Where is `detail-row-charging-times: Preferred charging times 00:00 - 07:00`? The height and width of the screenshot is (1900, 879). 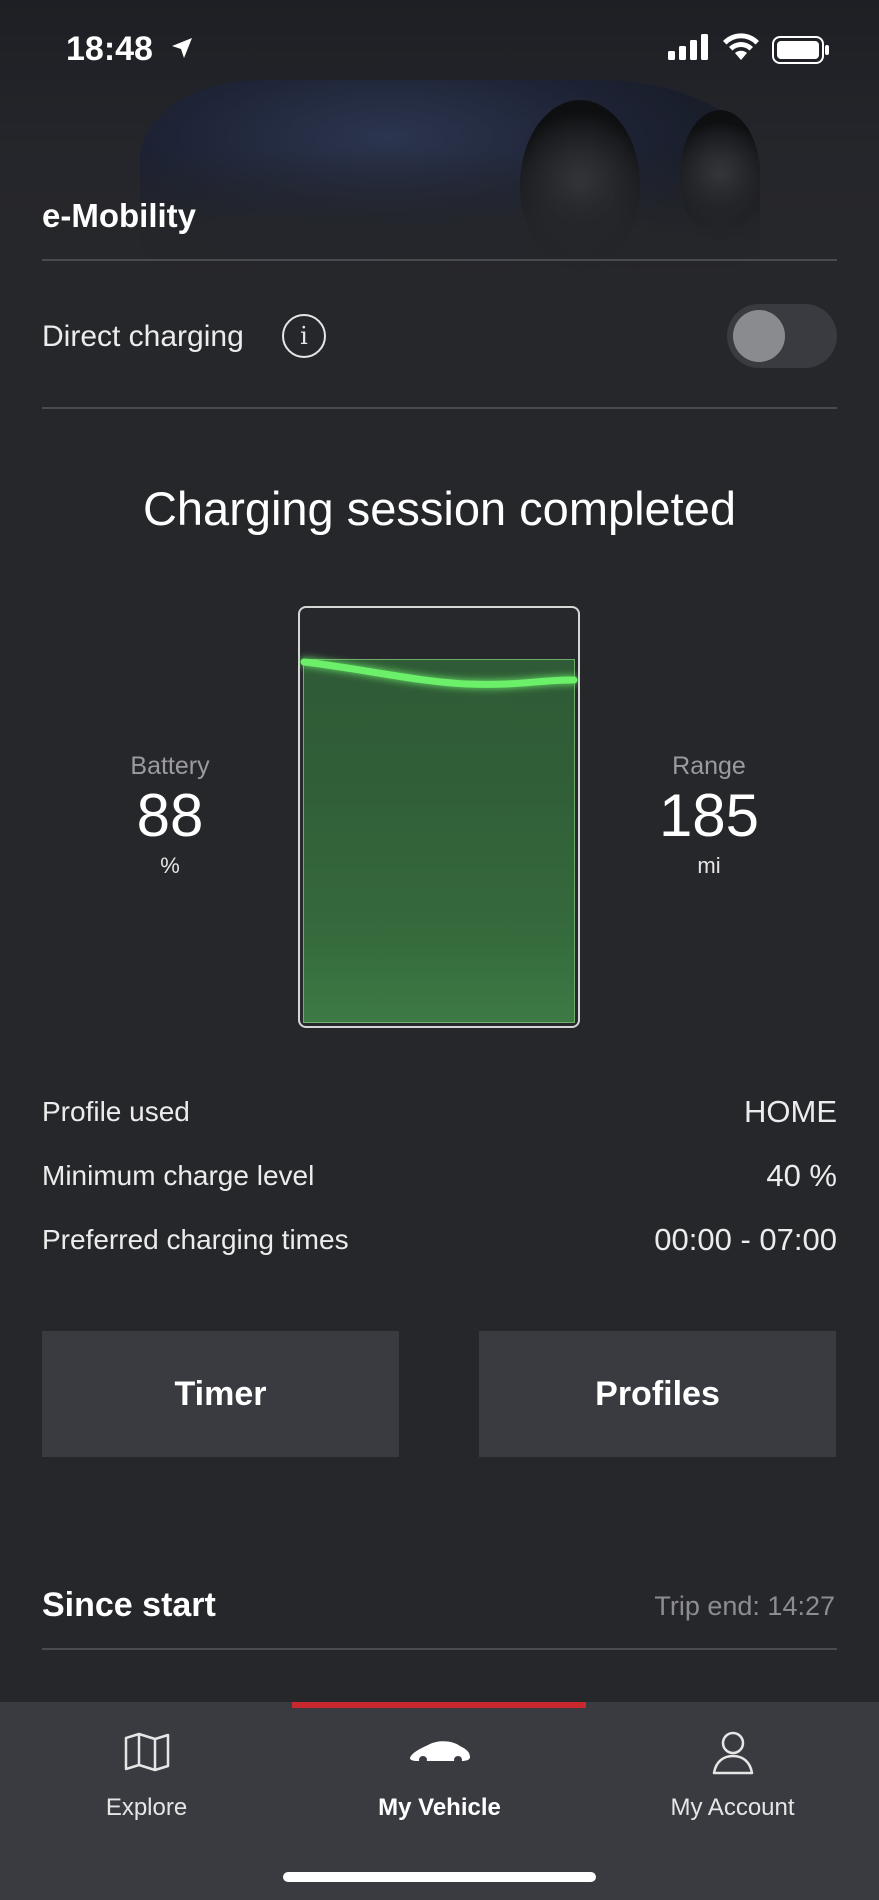
detail-row-charging-times: Preferred charging times 00:00 - 07:00 is located at coordinates (439, 1255).